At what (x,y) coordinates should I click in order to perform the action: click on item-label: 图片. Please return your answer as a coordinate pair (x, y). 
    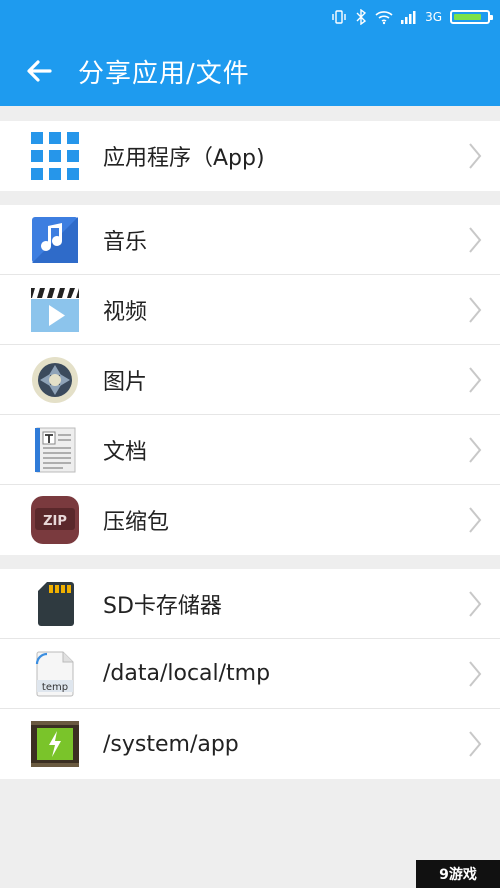
    Looking at the image, I should click on (125, 382).